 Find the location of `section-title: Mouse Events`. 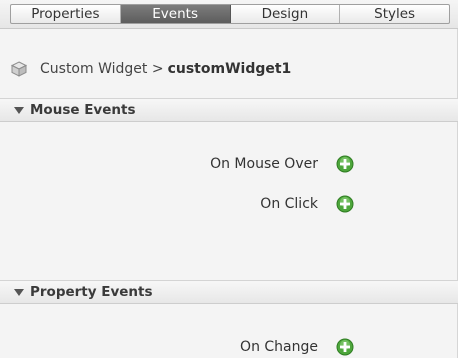

section-title: Mouse Events is located at coordinates (83, 110).